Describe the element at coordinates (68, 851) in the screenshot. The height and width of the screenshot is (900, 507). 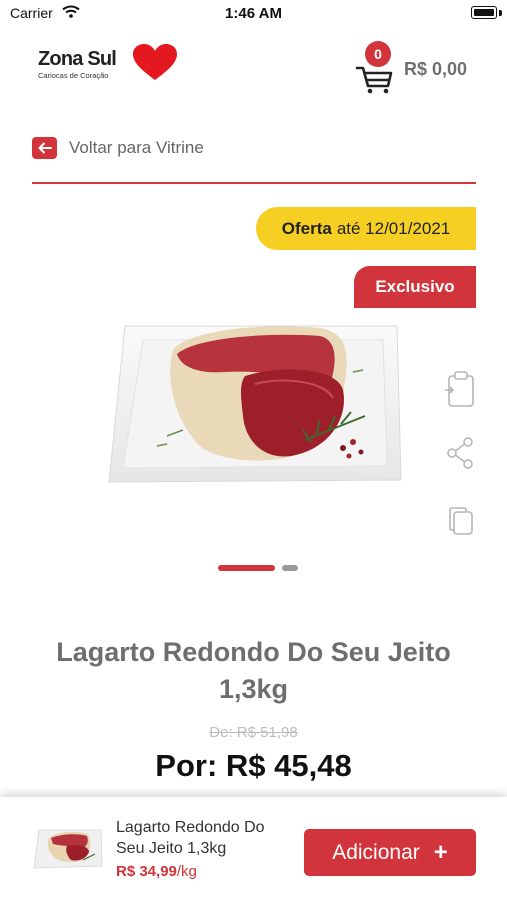
I see `product-thumbnail` at that location.